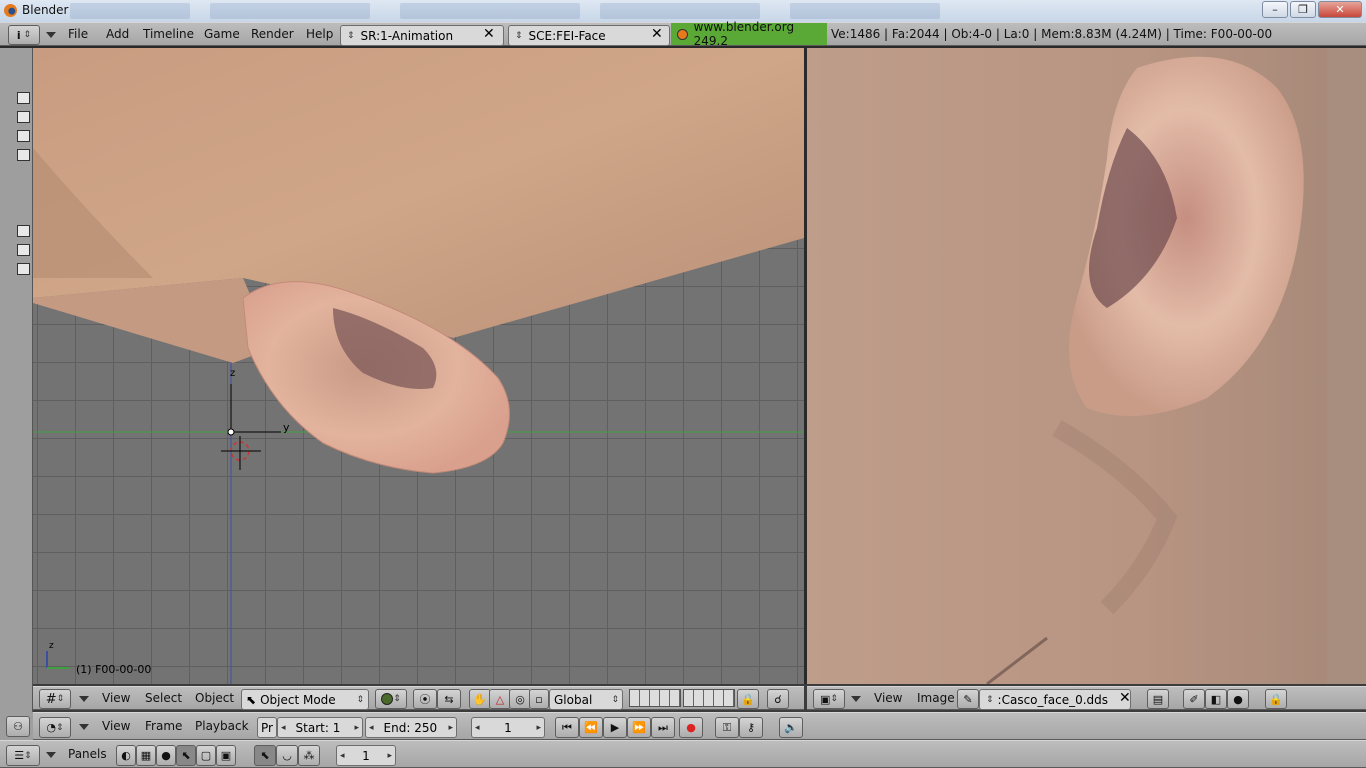 The width and height of the screenshot is (1366, 768). What do you see at coordinates (1303, 9) in the screenshot?
I see `maximize-button: ❐` at bounding box center [1303, 9].